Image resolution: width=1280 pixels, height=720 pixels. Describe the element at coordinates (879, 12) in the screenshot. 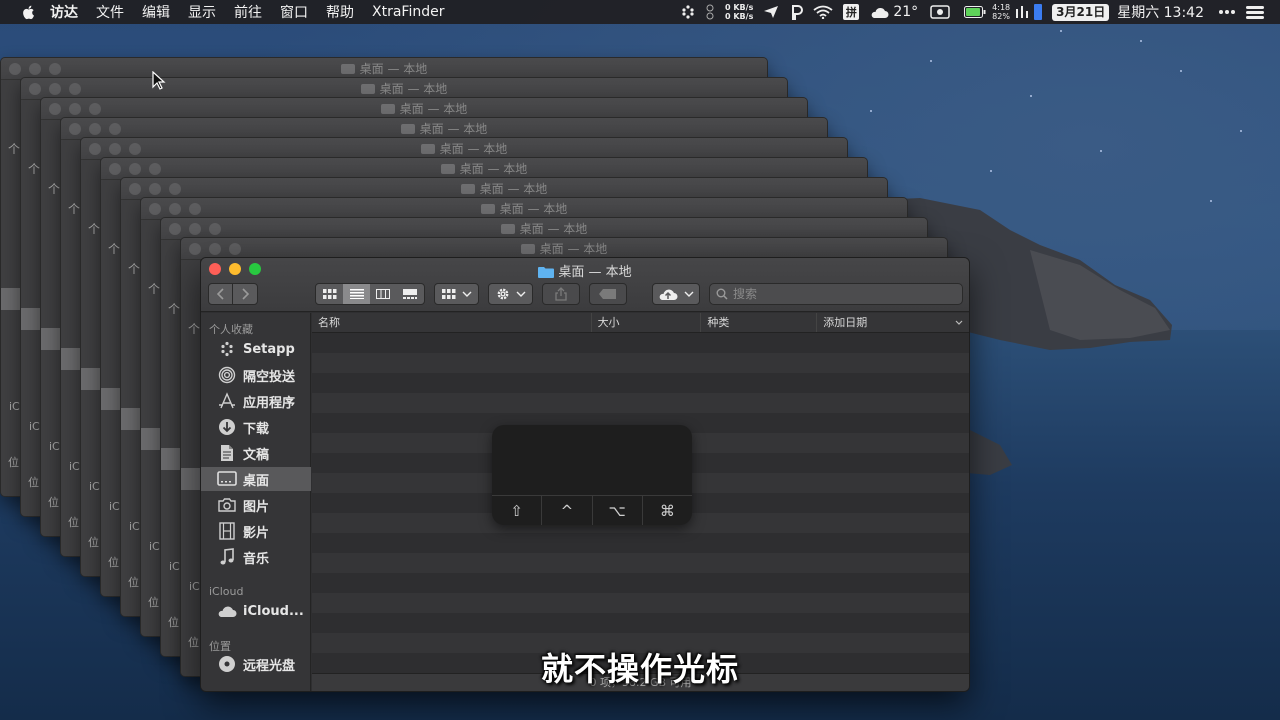

I see `weather-cloud-icon` at that location.